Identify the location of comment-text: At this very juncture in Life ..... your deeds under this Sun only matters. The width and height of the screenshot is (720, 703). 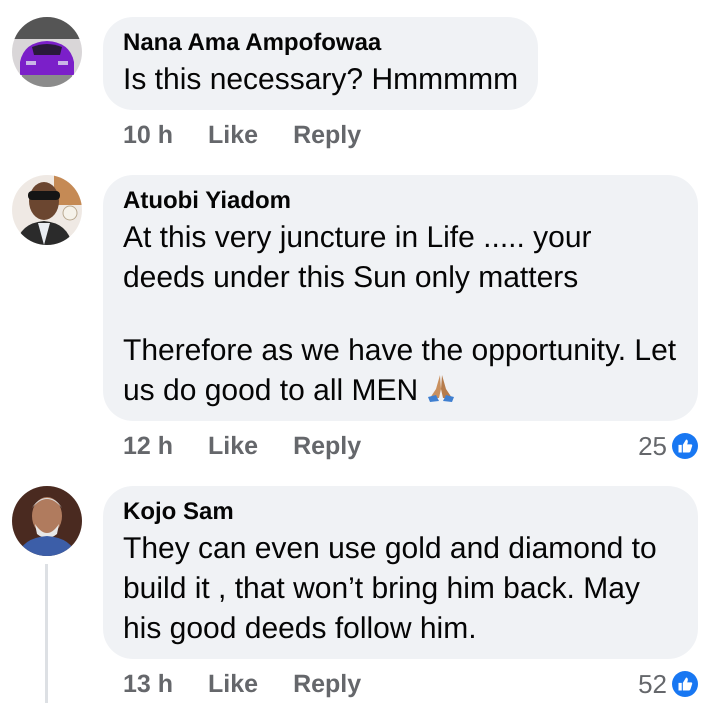
(358, 258).